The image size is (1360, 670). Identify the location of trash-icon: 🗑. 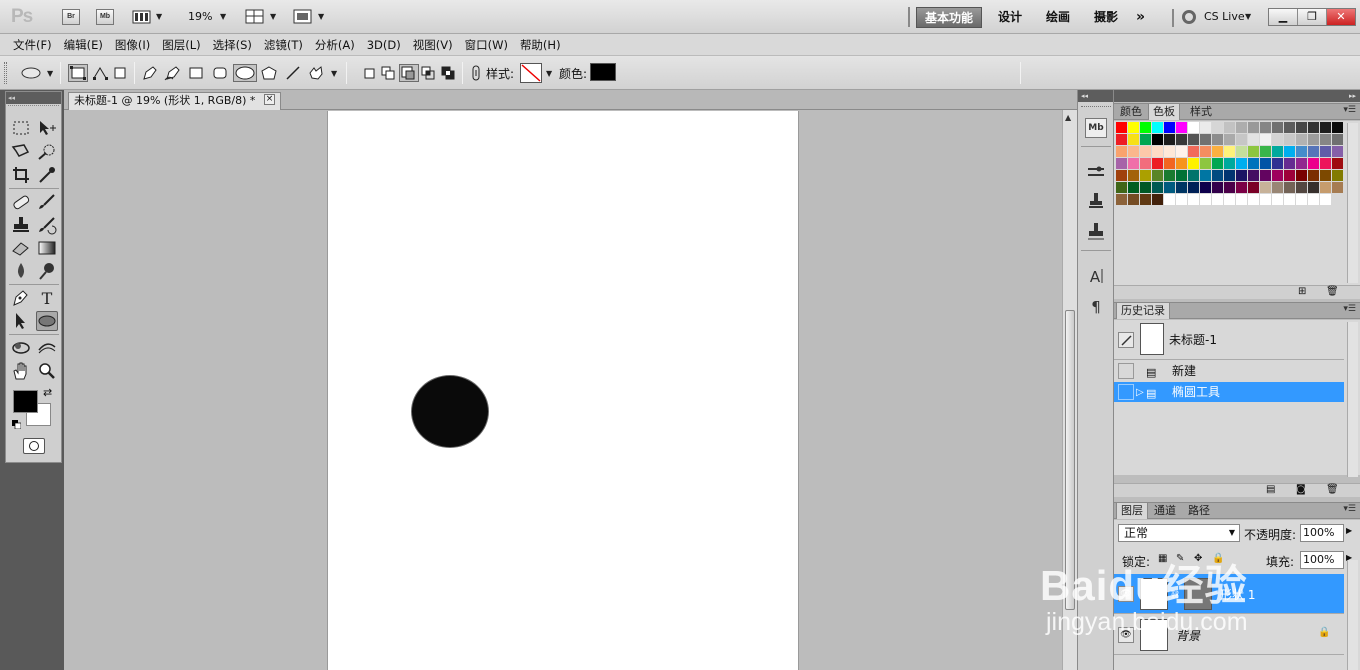
(1332, 291).